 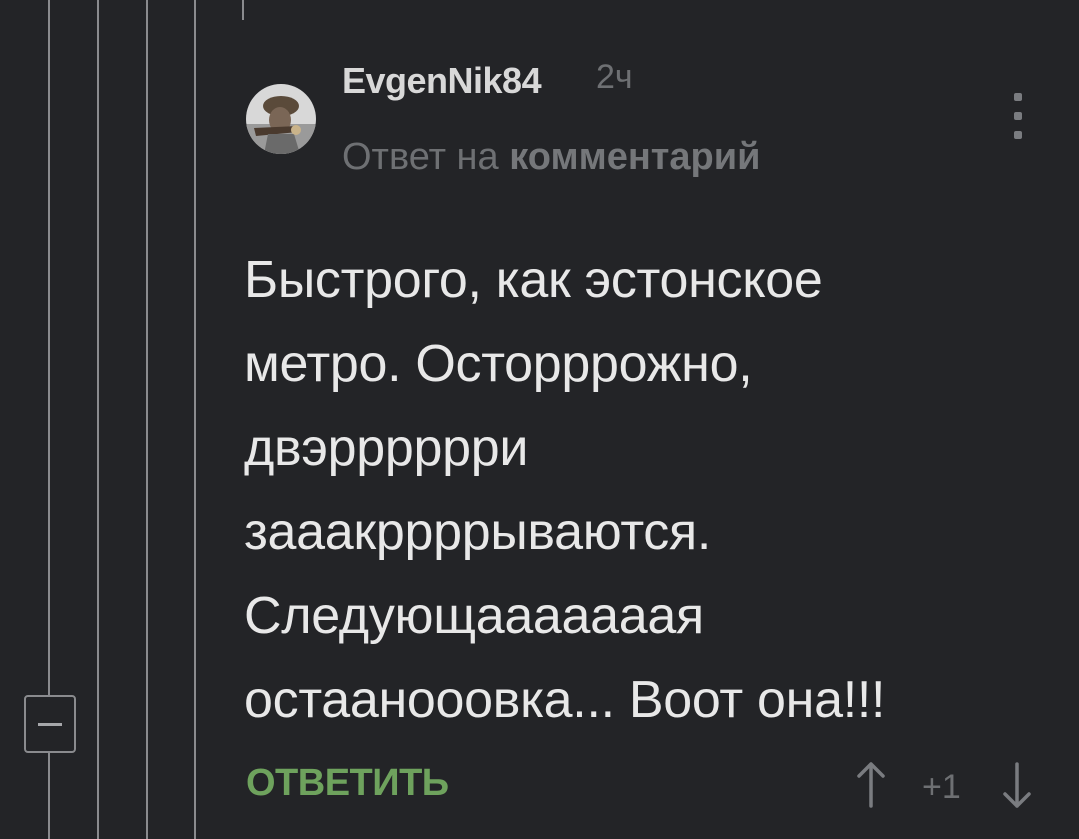 I want to click on comment-text-line: Быстрого, как эстонское, so click(x=533, y=280).